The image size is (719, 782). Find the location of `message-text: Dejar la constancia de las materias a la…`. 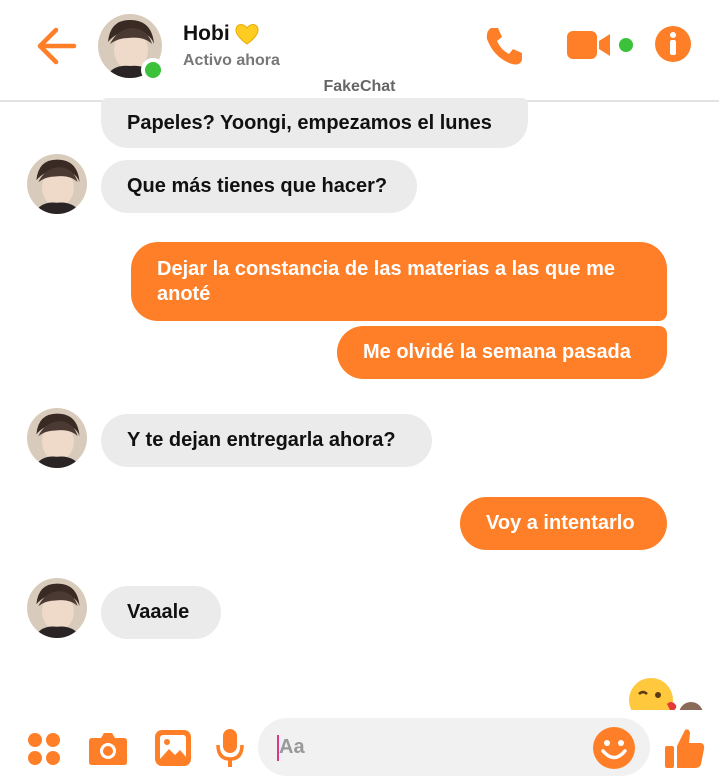

message-text: Dejar la constancia de las materias a la… is located at coordinates (386, 281).